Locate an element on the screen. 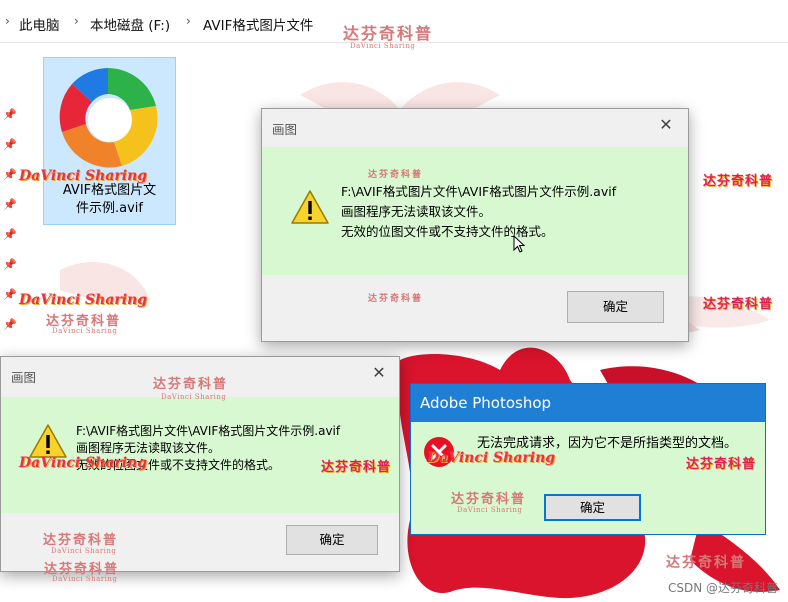  breadcrumb-folder: AVIF格式图片文件 is located at coordinates (258, 24).